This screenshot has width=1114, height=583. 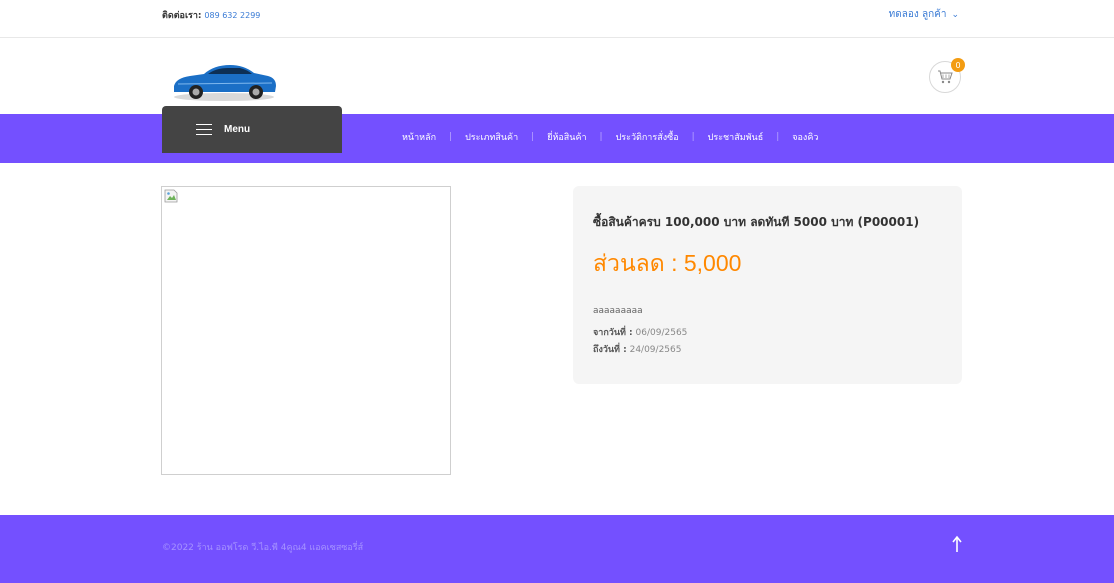 I want to click on user-menu: ทดลอง ลูกค้า ⌄, so click(x=924, y=14).